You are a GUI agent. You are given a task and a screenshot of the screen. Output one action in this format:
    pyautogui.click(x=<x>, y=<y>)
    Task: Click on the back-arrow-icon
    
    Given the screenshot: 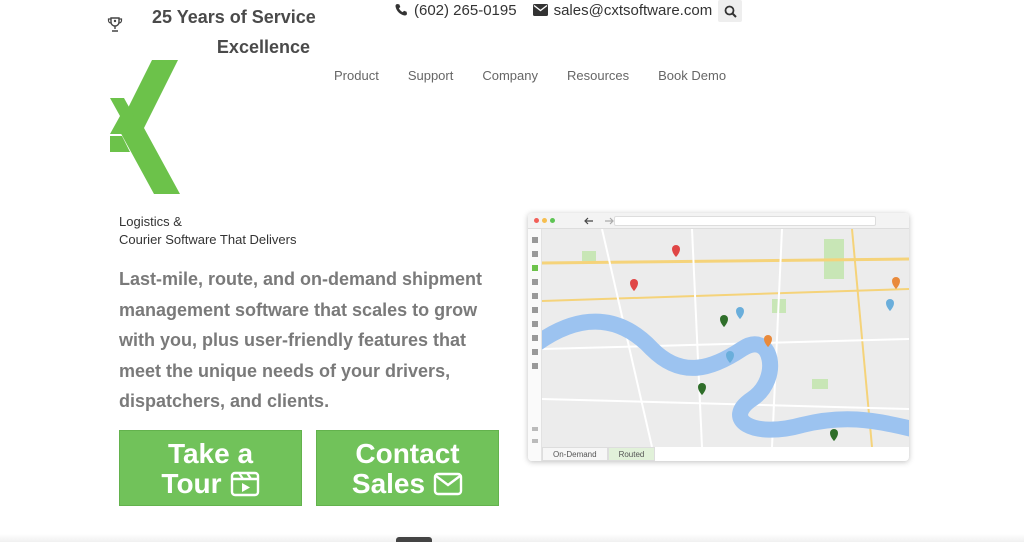 What is the action you would take?
    pyautogui.click(x=588, y=220)
    